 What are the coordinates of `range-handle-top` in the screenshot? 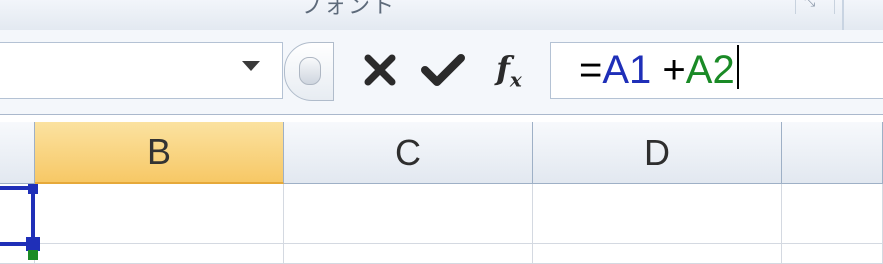 It's located at (33, 189).